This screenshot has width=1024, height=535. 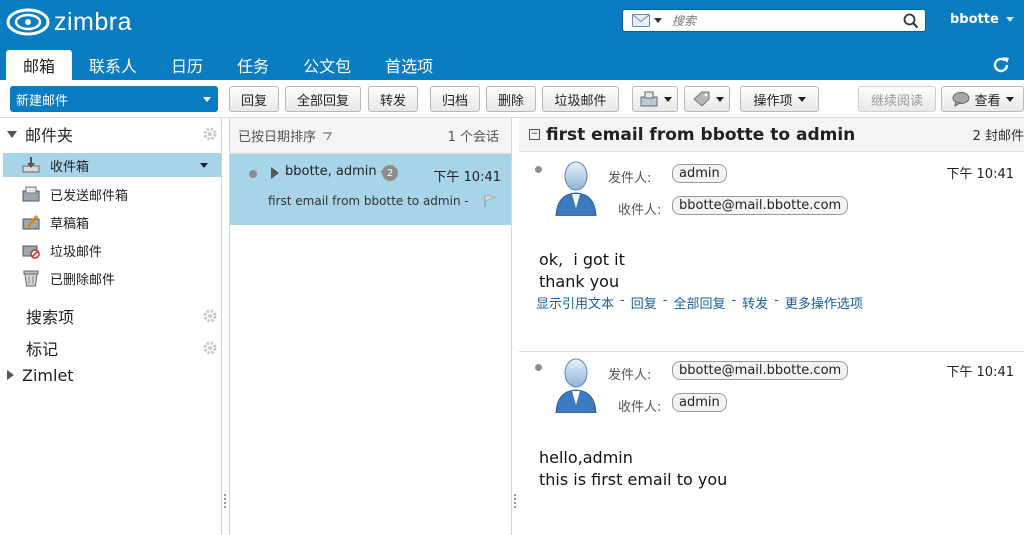 I want to click on refresh-icon, so click(x=1001, y=67).